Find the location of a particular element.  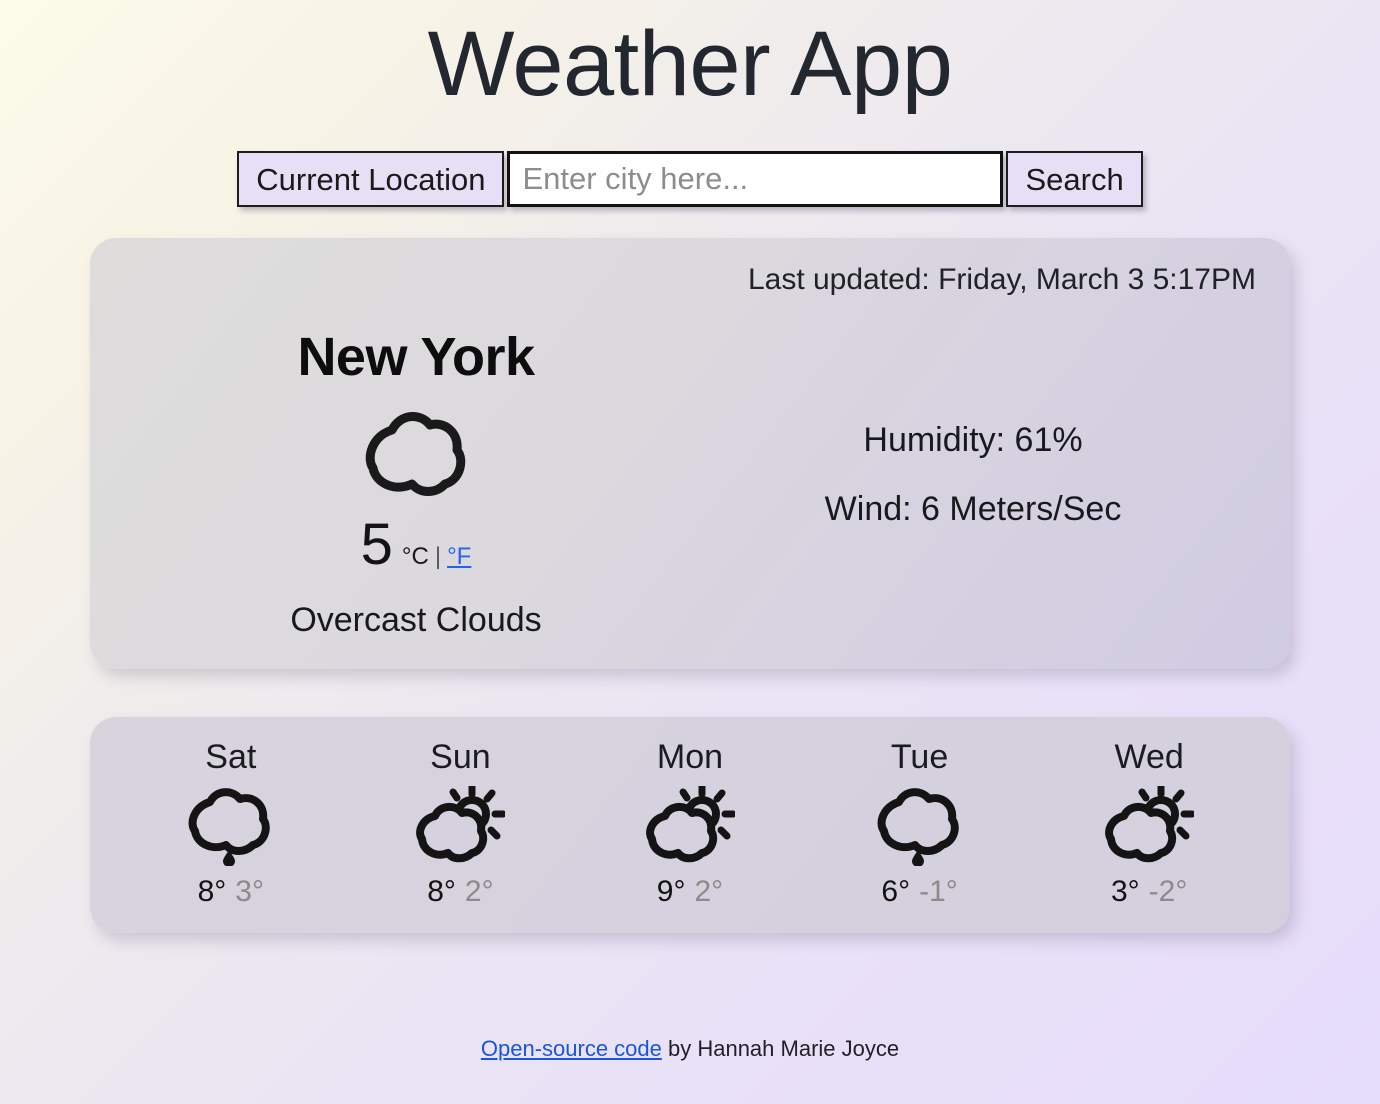

current-weather-left-column: New York 5 °C | °F Overcast Clouds is located at coordinates (407, 470).